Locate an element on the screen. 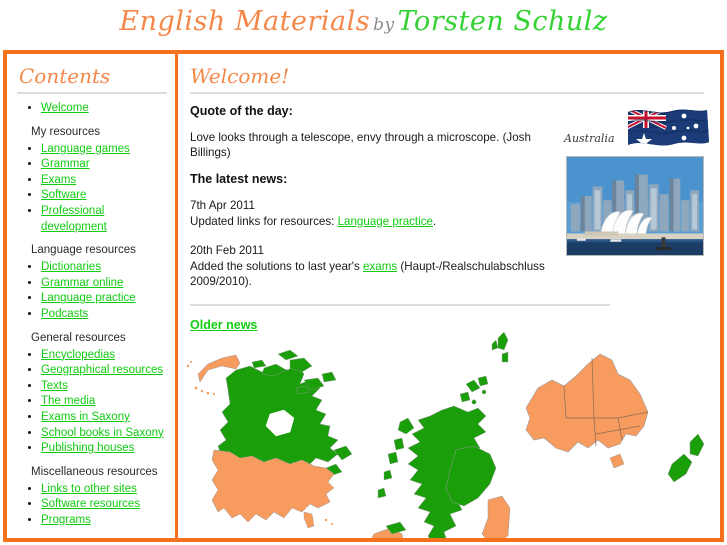 The height and width of the screenshot is (545, 727). sidebar-link-school-books-in-saxony: School books in Saxony is located at coordinates (102, 433).